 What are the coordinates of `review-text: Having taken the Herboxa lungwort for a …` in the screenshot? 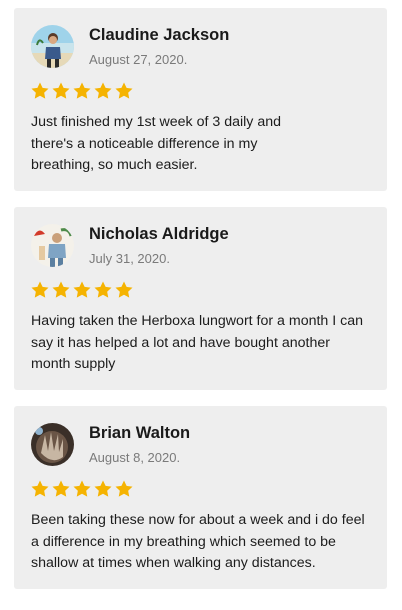 It's located at (197, 342).